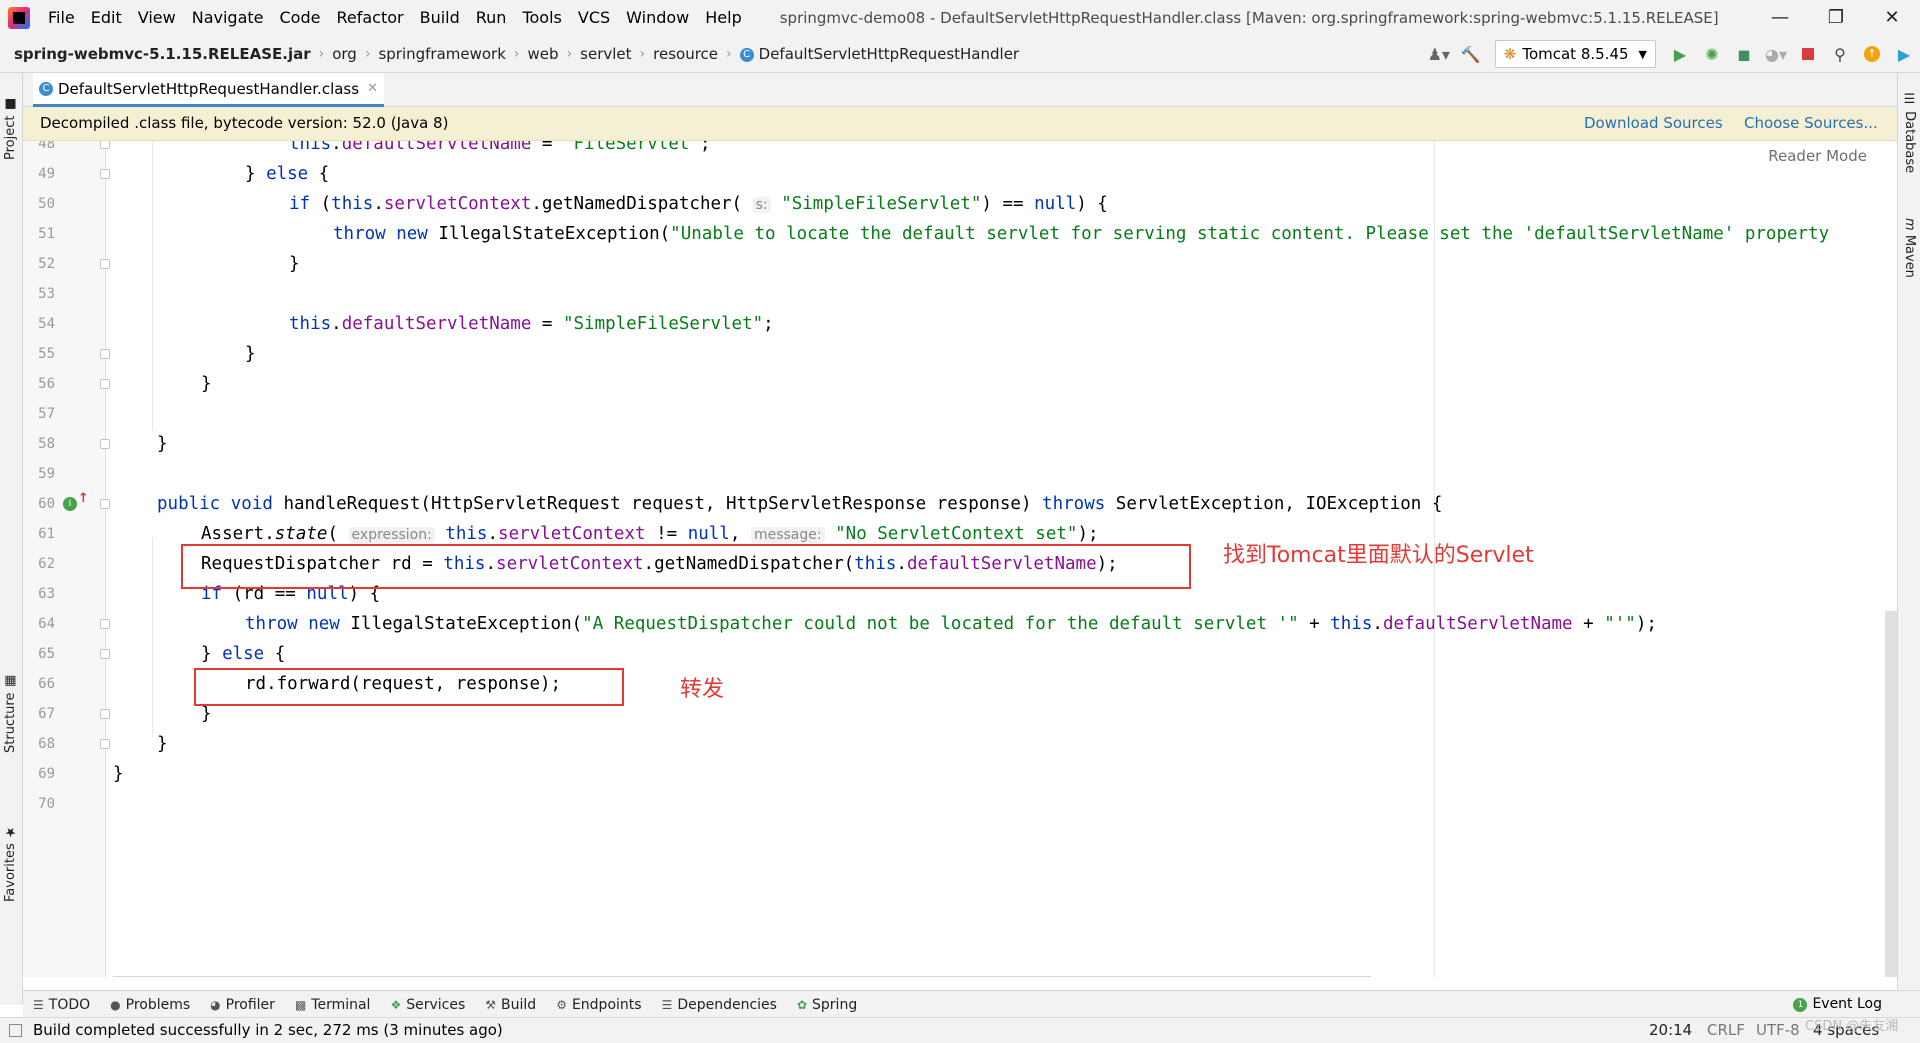 Image resolution: width=1920 pixels, height=1043 pixels. Describe the element at coordinates (228, 18) in the screenshot. I see `menu-navigate: Navigate` at that location.